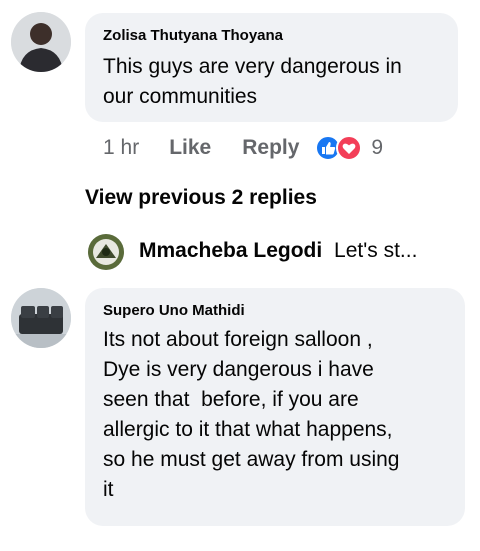  I want to click on comment-text-line: our communities, so click(180, 96).